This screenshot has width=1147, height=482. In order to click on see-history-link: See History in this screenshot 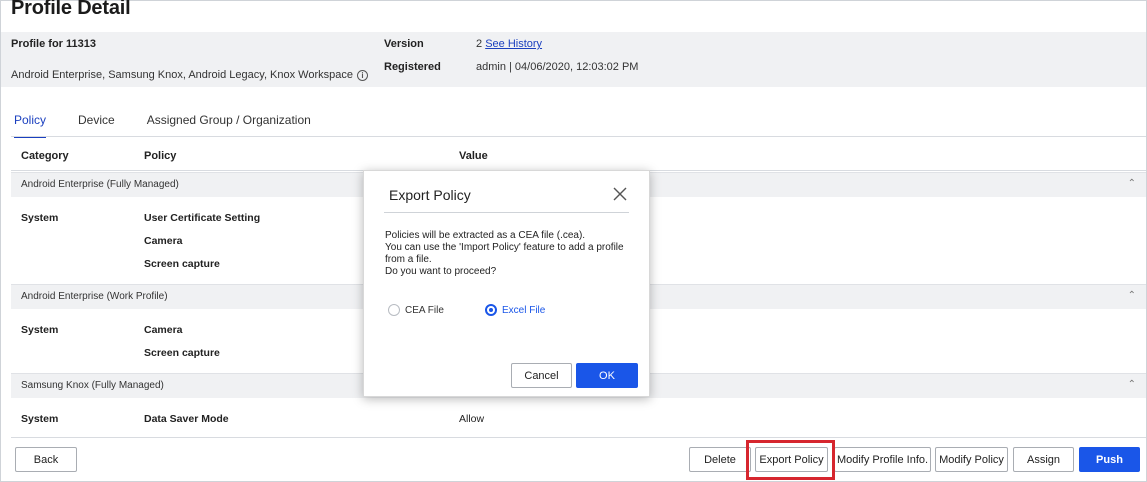, I will do `click(513, 44)`.